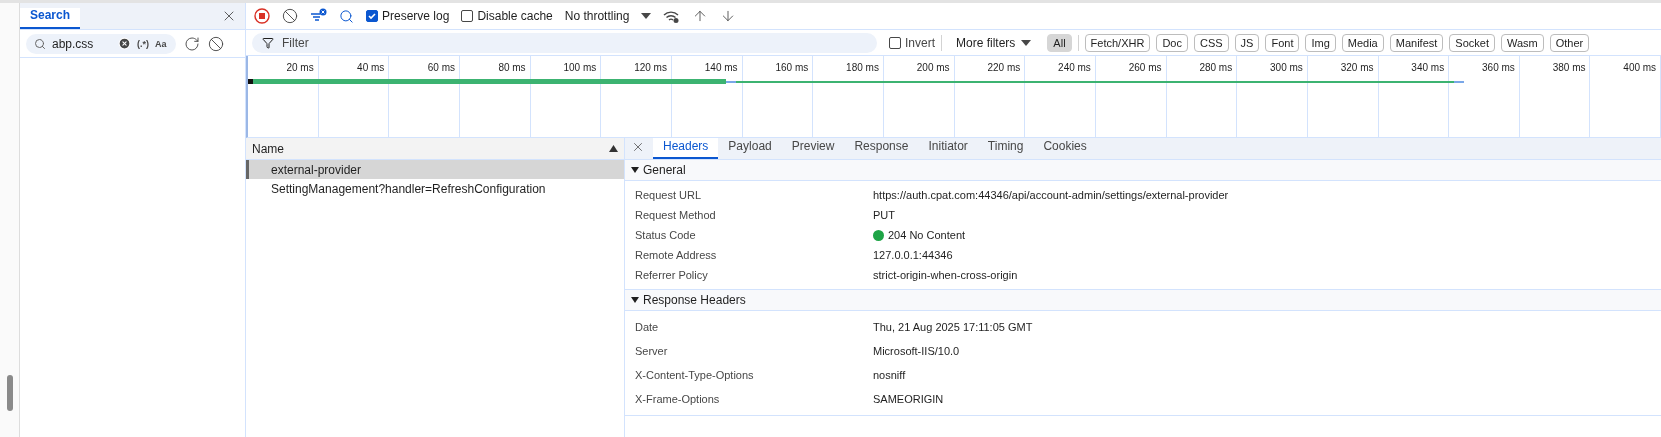  What do you see at coordinates (435, 149) in the screenshot?
I see `column-header: Name` at bounding box center [435, 149].